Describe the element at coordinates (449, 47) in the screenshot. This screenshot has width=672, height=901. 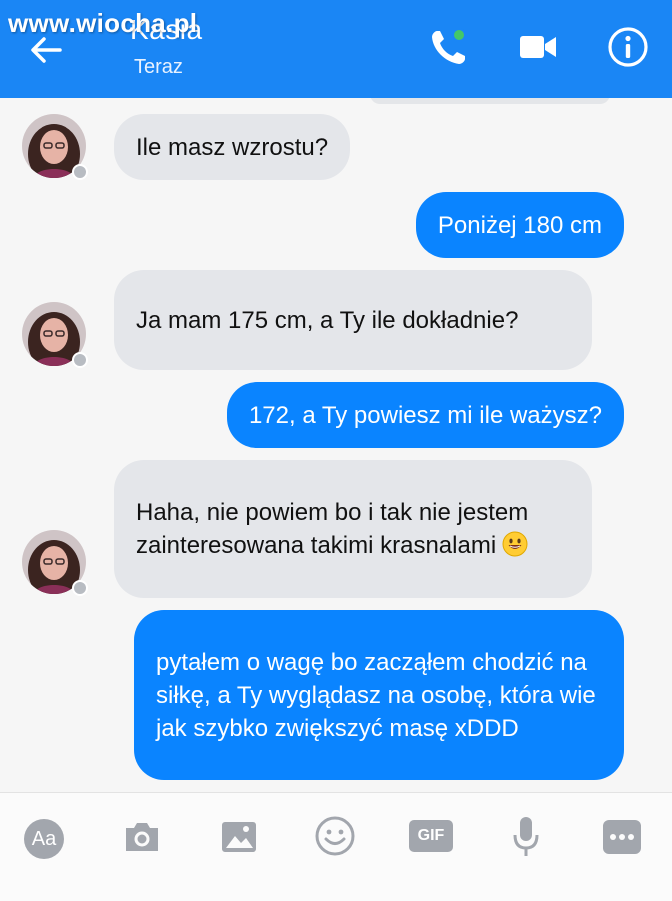
I see `phone-call-icon` at that location.